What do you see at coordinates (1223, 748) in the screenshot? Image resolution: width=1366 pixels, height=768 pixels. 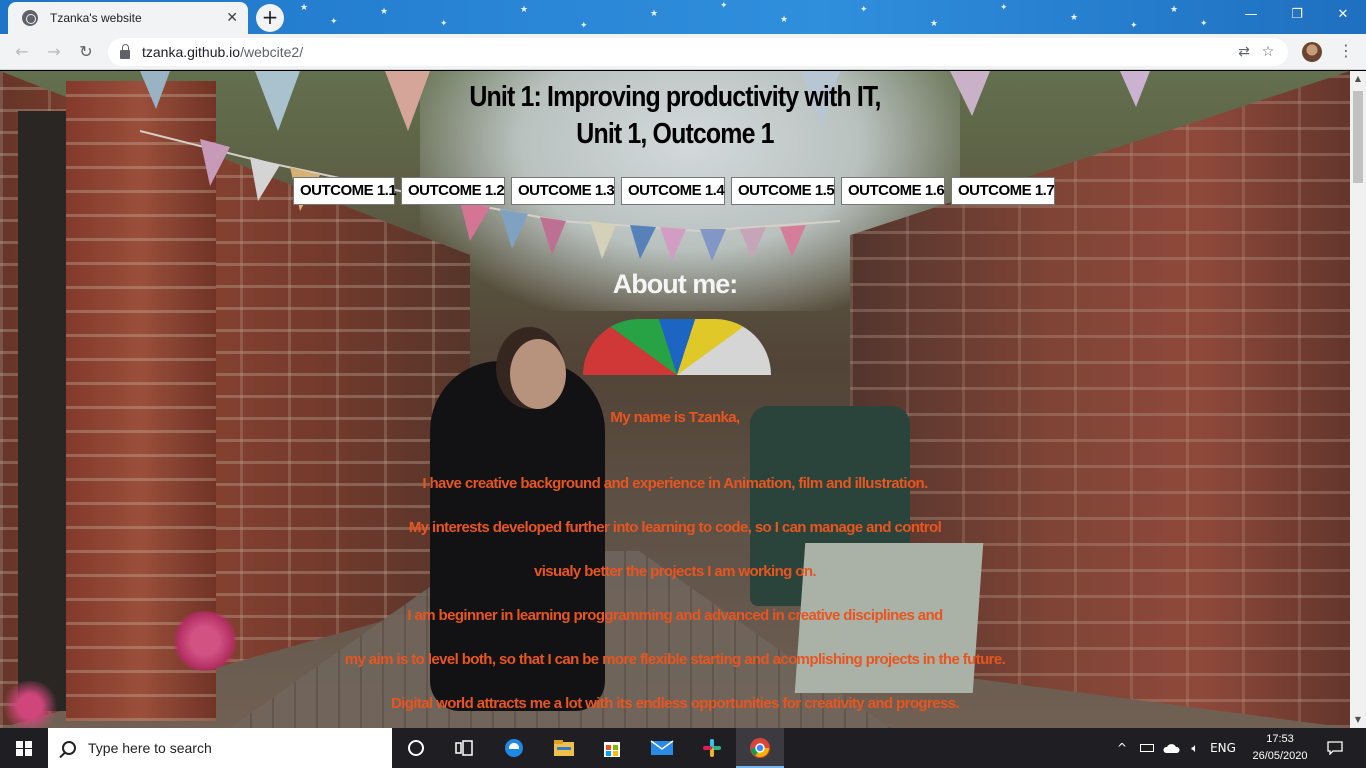 I see `language-indicator: ENG` at bounding box center [1223, 748].